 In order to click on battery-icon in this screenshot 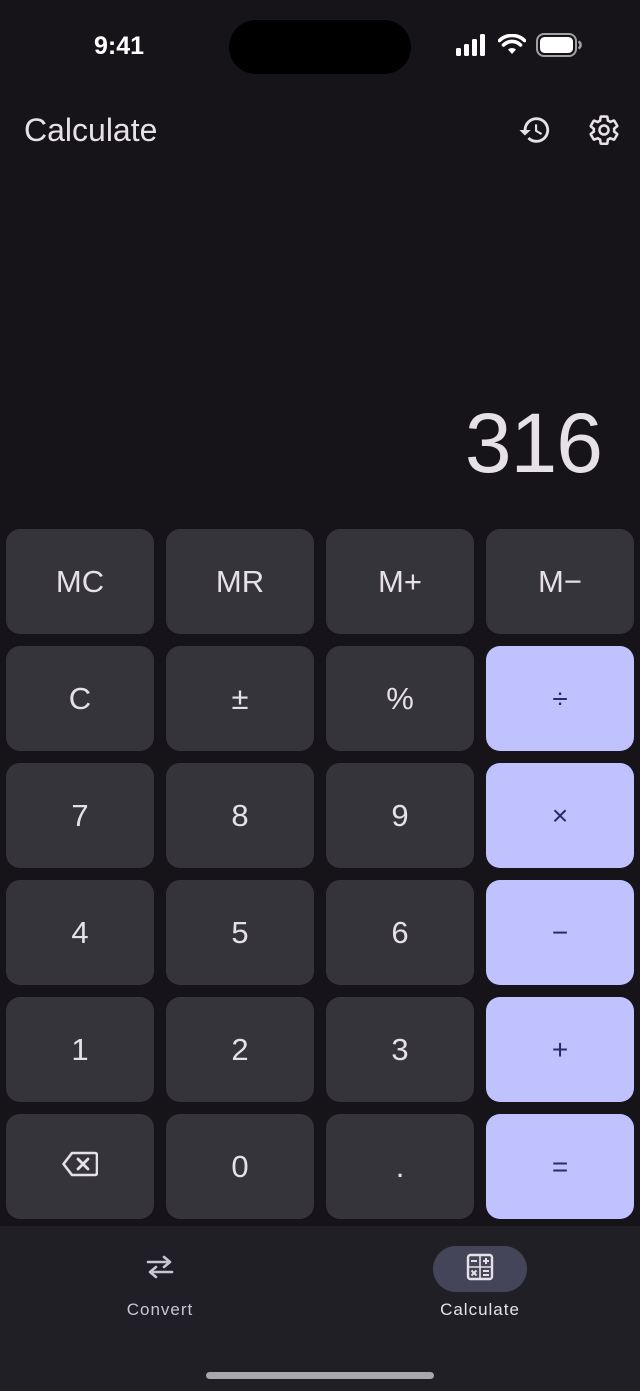, I will do `click(559, 47)`.